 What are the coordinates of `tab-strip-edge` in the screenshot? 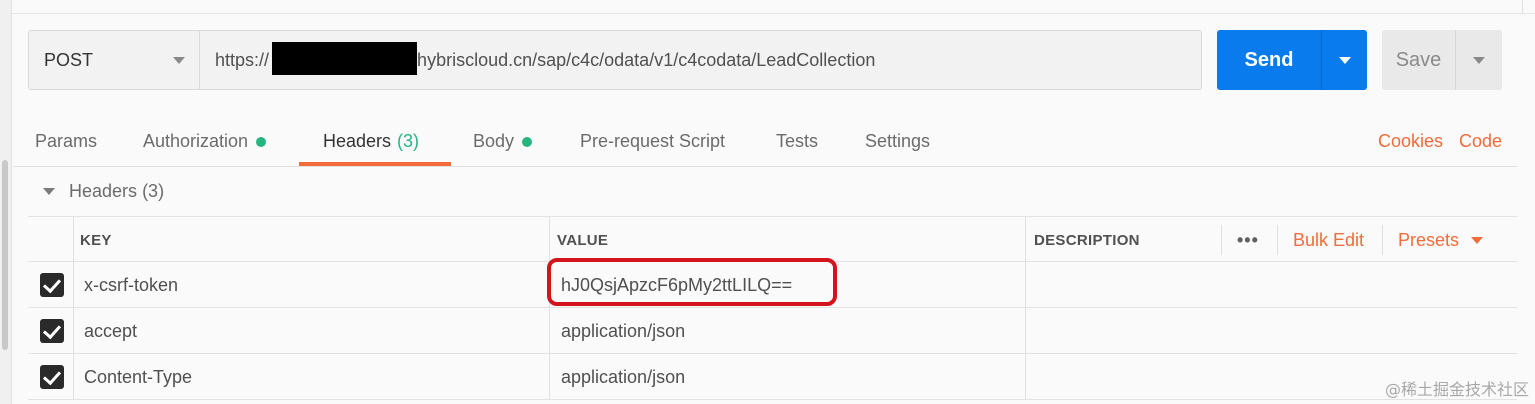 It's located at (773, 7).